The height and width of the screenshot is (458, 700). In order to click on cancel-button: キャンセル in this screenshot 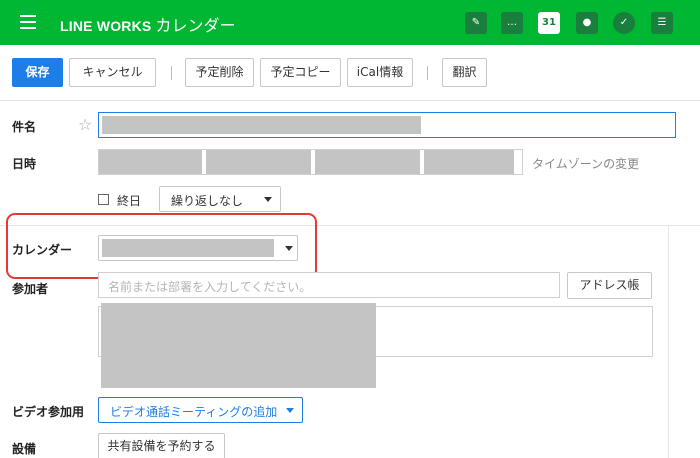, I will do `click(112, 72)`.